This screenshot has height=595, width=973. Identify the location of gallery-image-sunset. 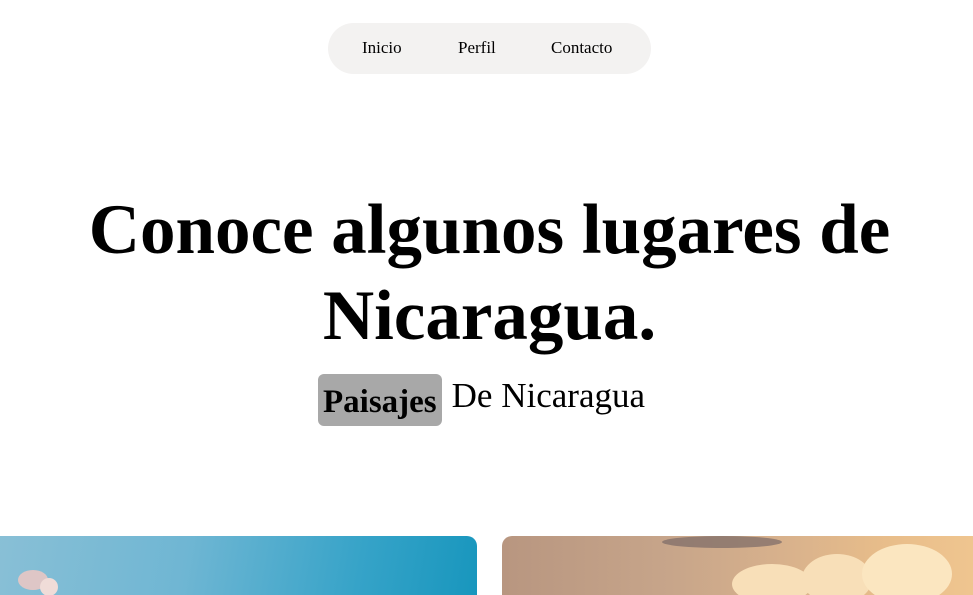
(737, 565).